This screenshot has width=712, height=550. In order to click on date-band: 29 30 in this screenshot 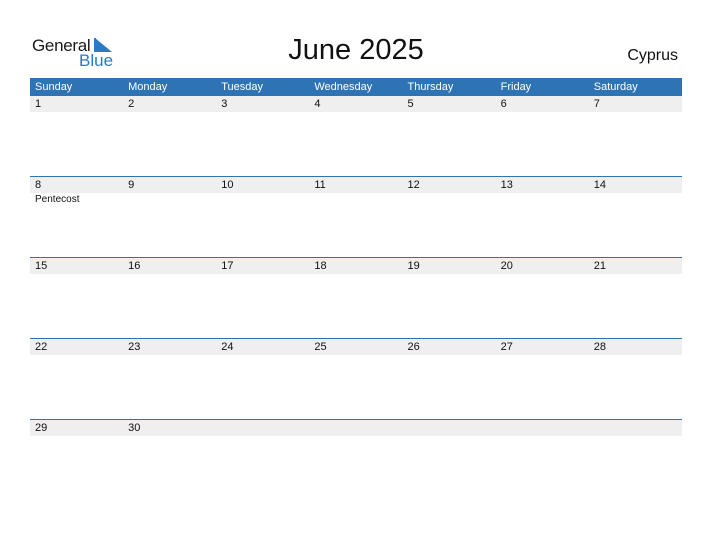, I will do `click(356, 428)`.